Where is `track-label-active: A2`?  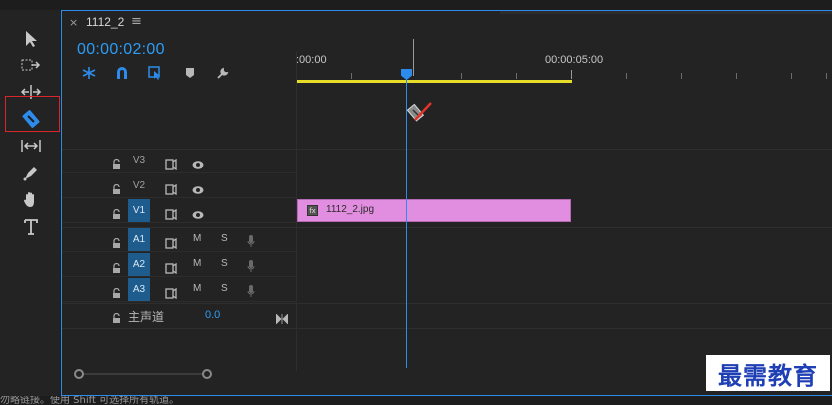
track-label-active: A2 is located at coordinates (139, 264).